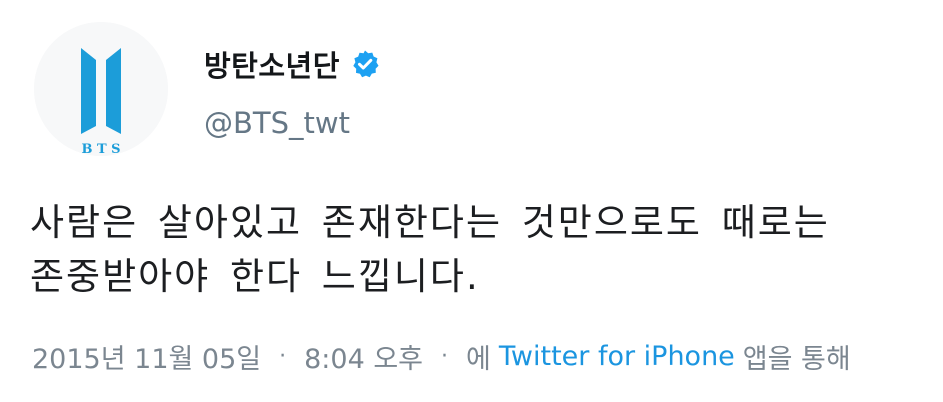 The width and height of the screenshot is (943, 402). What do you see at coordinates (617, 356) in the screenshot?
I see `source-link: Twitter for iPhone` at bounding box center [617, 356].